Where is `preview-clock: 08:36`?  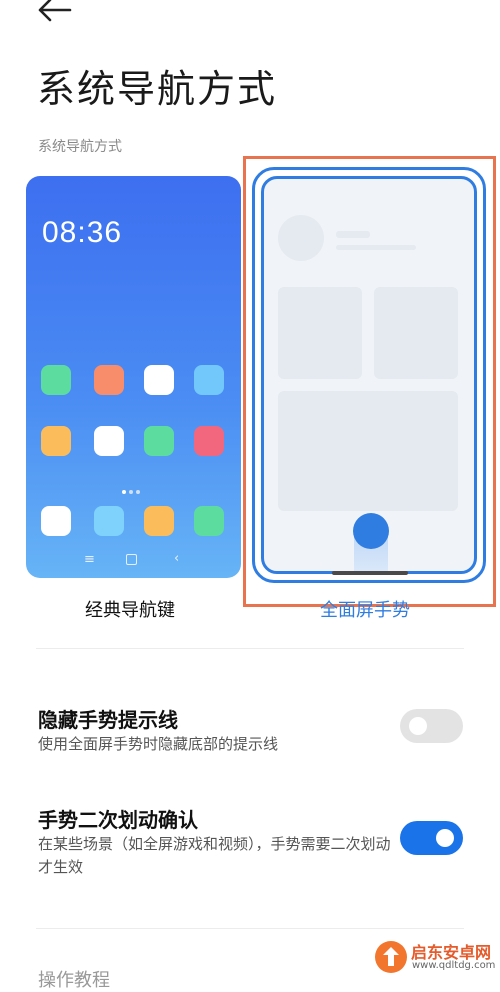
preview-clock: 08:36 is located at coordinates (82, 232).